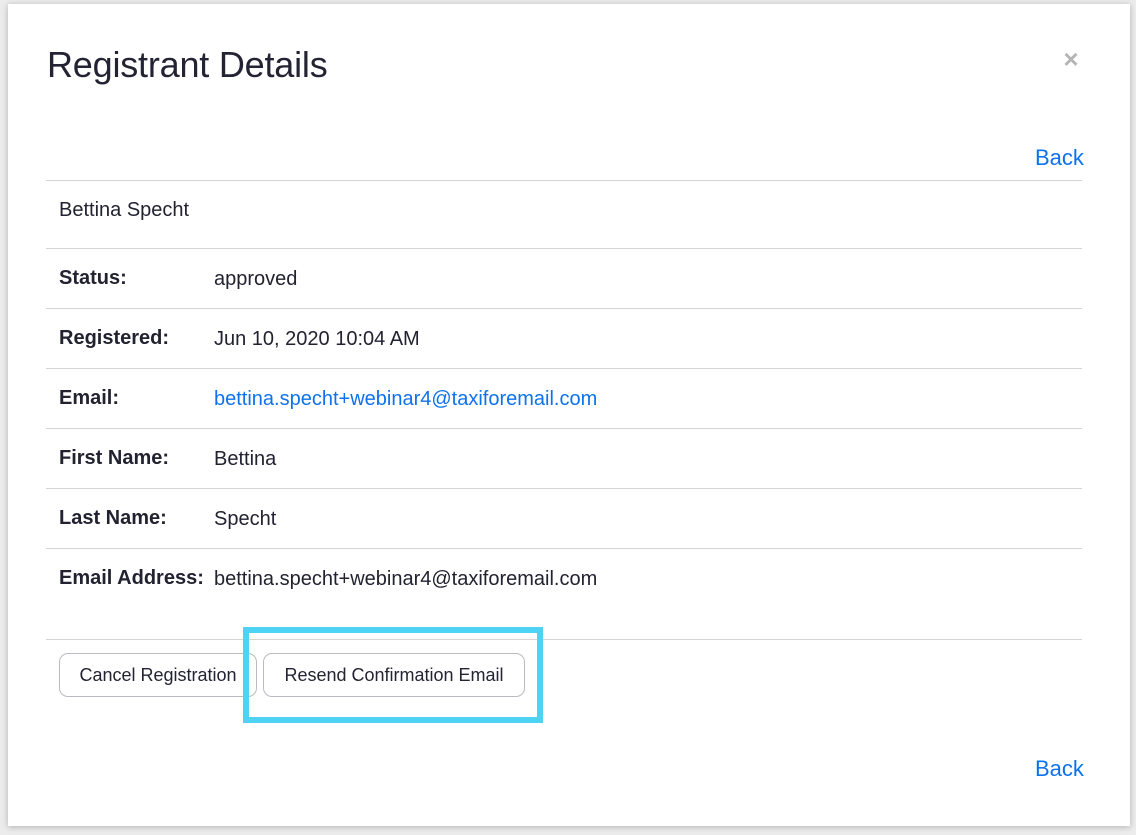 This screenshot has height=835, width=1136. What do you see at coordinates (1059, 158) in the screenshot?
I see `back-link-top: Back` at bounding box center [1059, 158].